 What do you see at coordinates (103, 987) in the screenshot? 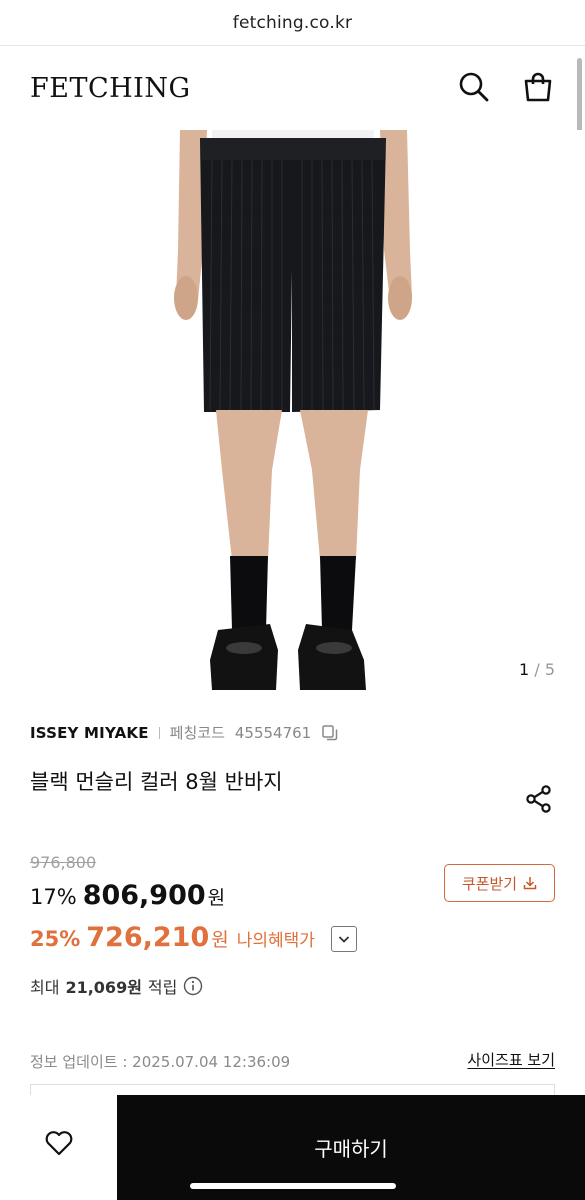
I see `points-value: 21,069원` at bounding box center [103, 987].